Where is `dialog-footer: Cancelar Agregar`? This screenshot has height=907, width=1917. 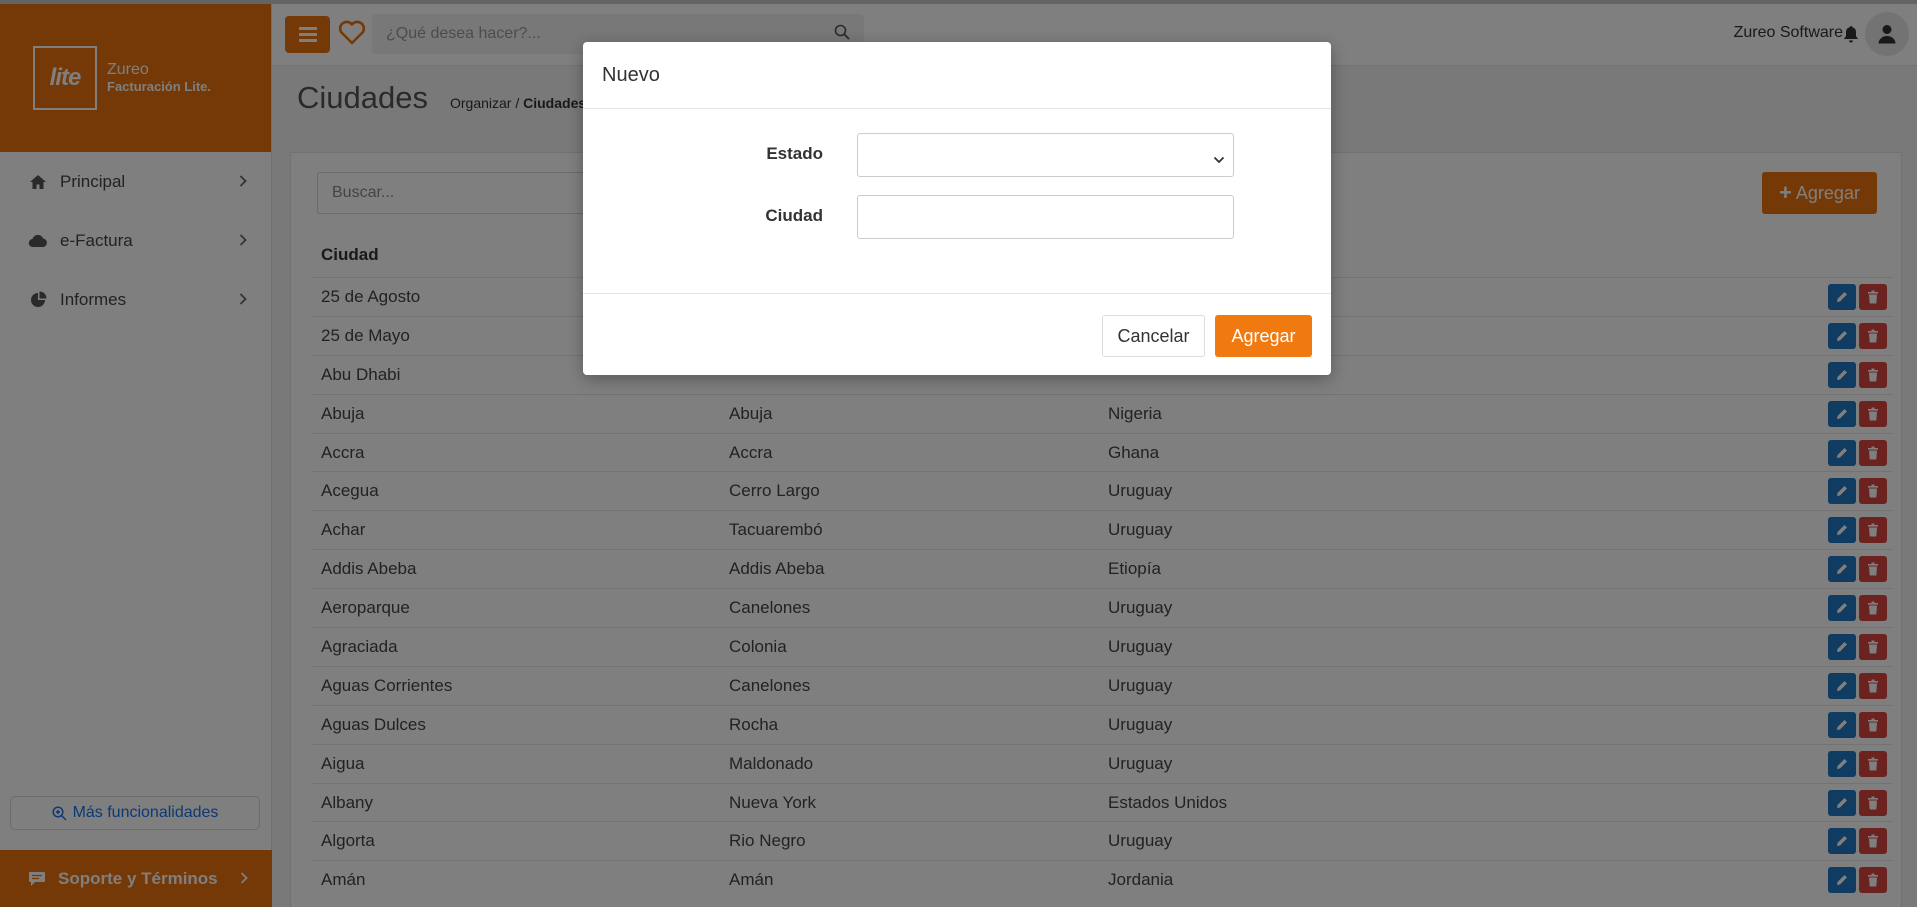 dialog-footer: Cancelar Agregar is located at coordinates (957, 334).